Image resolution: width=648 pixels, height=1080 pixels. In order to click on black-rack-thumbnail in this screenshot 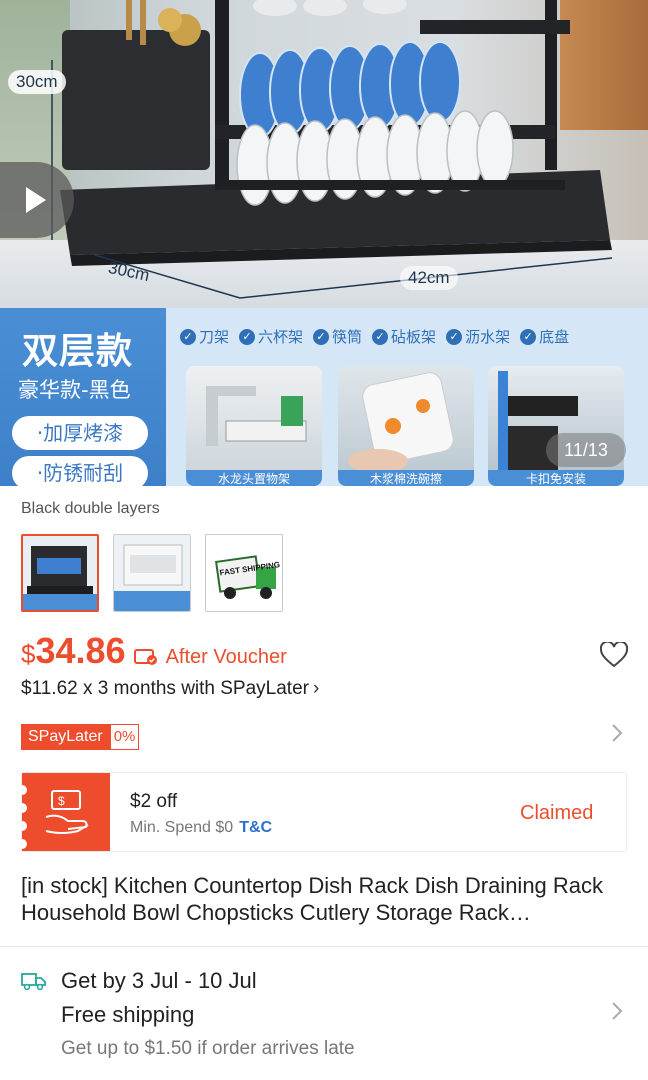, I will do `click(60, 573)`.